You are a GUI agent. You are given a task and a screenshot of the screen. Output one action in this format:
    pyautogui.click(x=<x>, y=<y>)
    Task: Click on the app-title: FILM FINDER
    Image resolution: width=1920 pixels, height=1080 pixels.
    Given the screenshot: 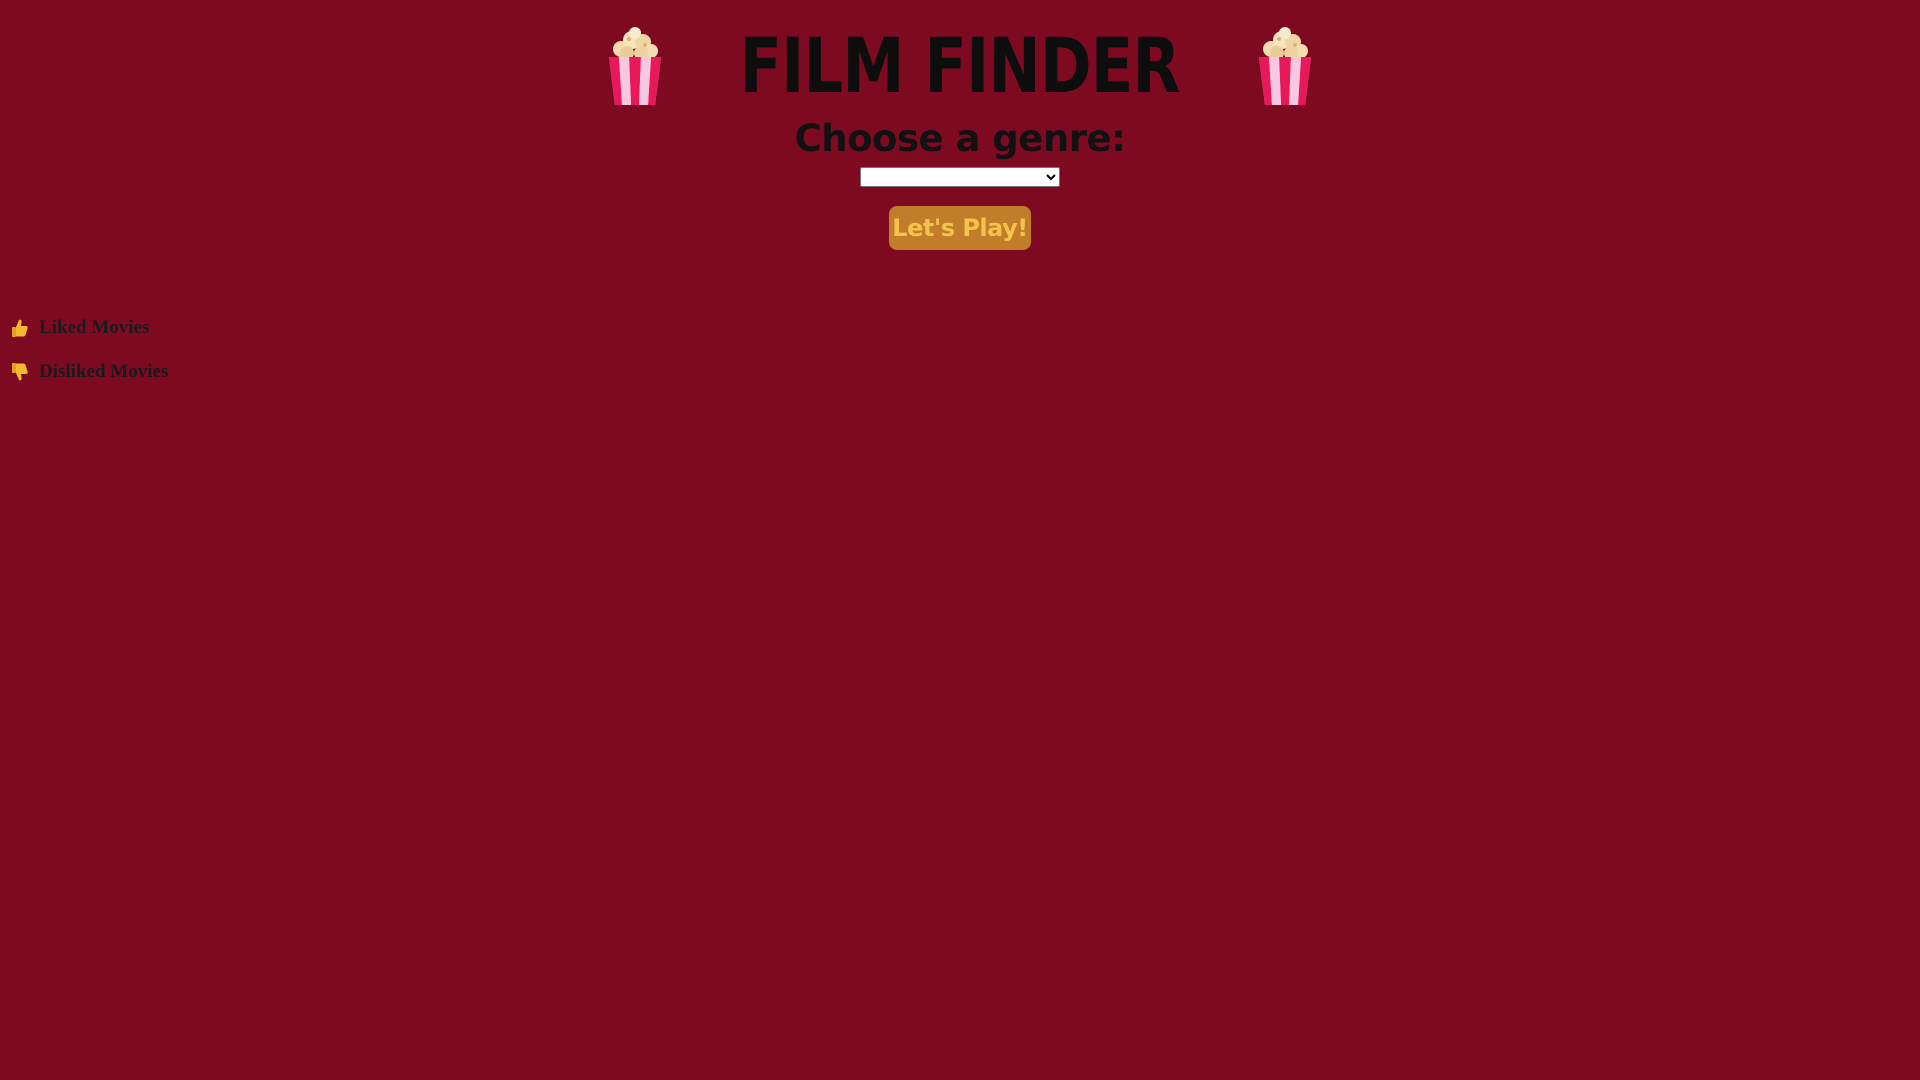 What is the action you would take?
    pyautogui.click(x=960, y=65)
    